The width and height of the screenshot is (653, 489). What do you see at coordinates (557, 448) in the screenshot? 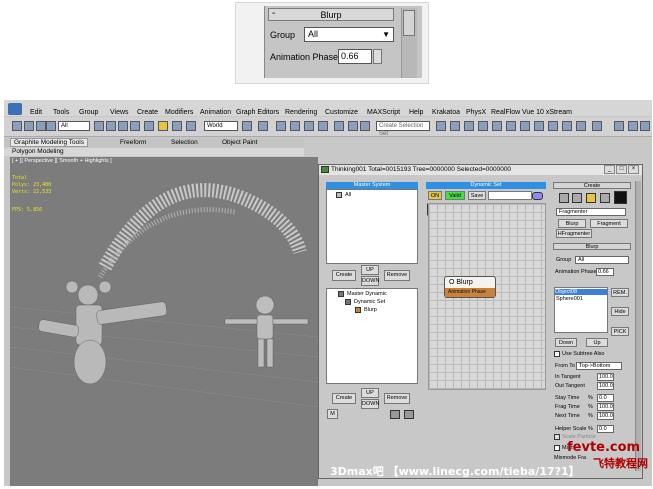
I see `matt-checkbox` at bounding box center [557, 448].